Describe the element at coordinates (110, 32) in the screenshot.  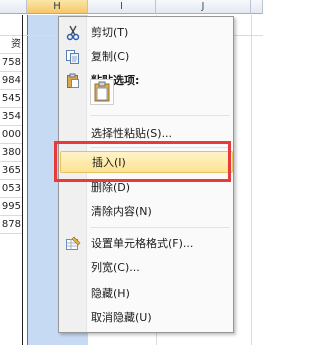
I see `menu-label: 剪切(T)` at that location.